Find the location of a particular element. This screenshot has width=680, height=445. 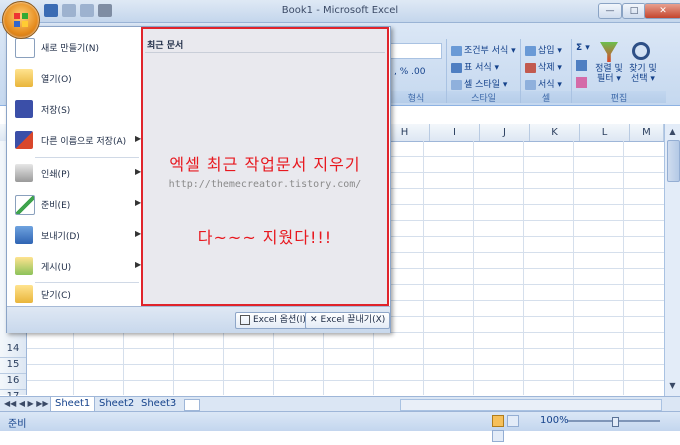

insert-icon is located at coordinates (530, 50).